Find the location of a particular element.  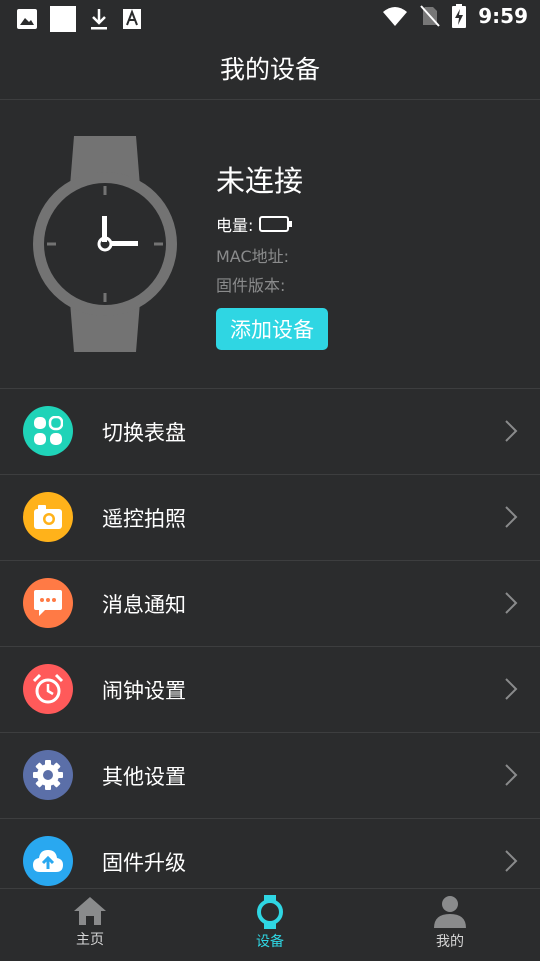

title-bar: 我的设备 is located at coordinates (270, 68).